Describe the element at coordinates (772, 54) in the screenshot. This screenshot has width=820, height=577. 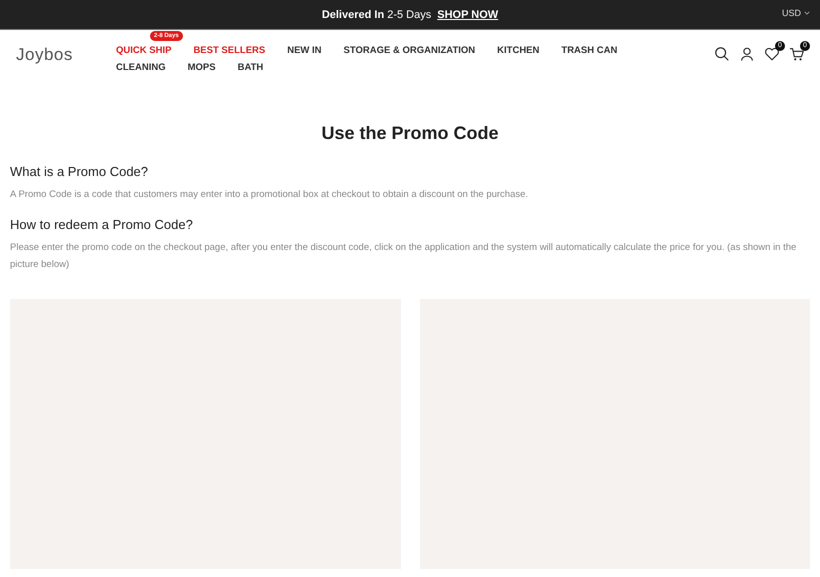
I see `heart-icon` at that location.